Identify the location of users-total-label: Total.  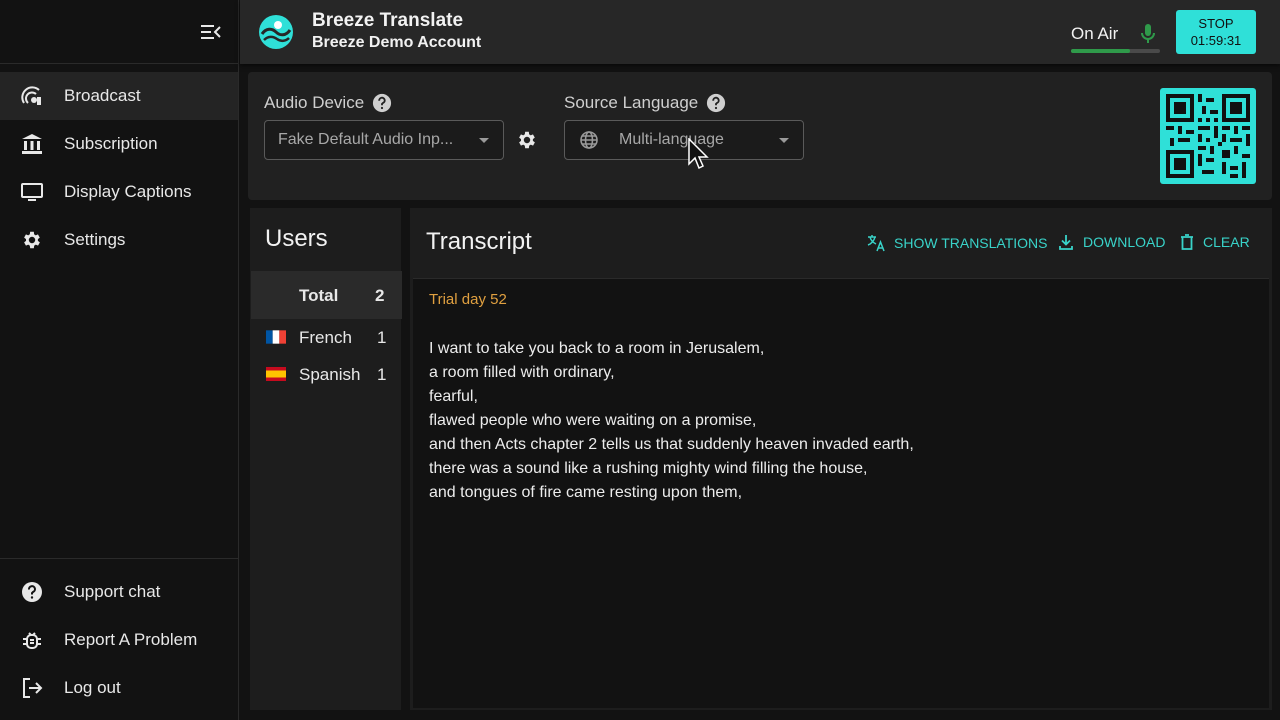
(319, 295).